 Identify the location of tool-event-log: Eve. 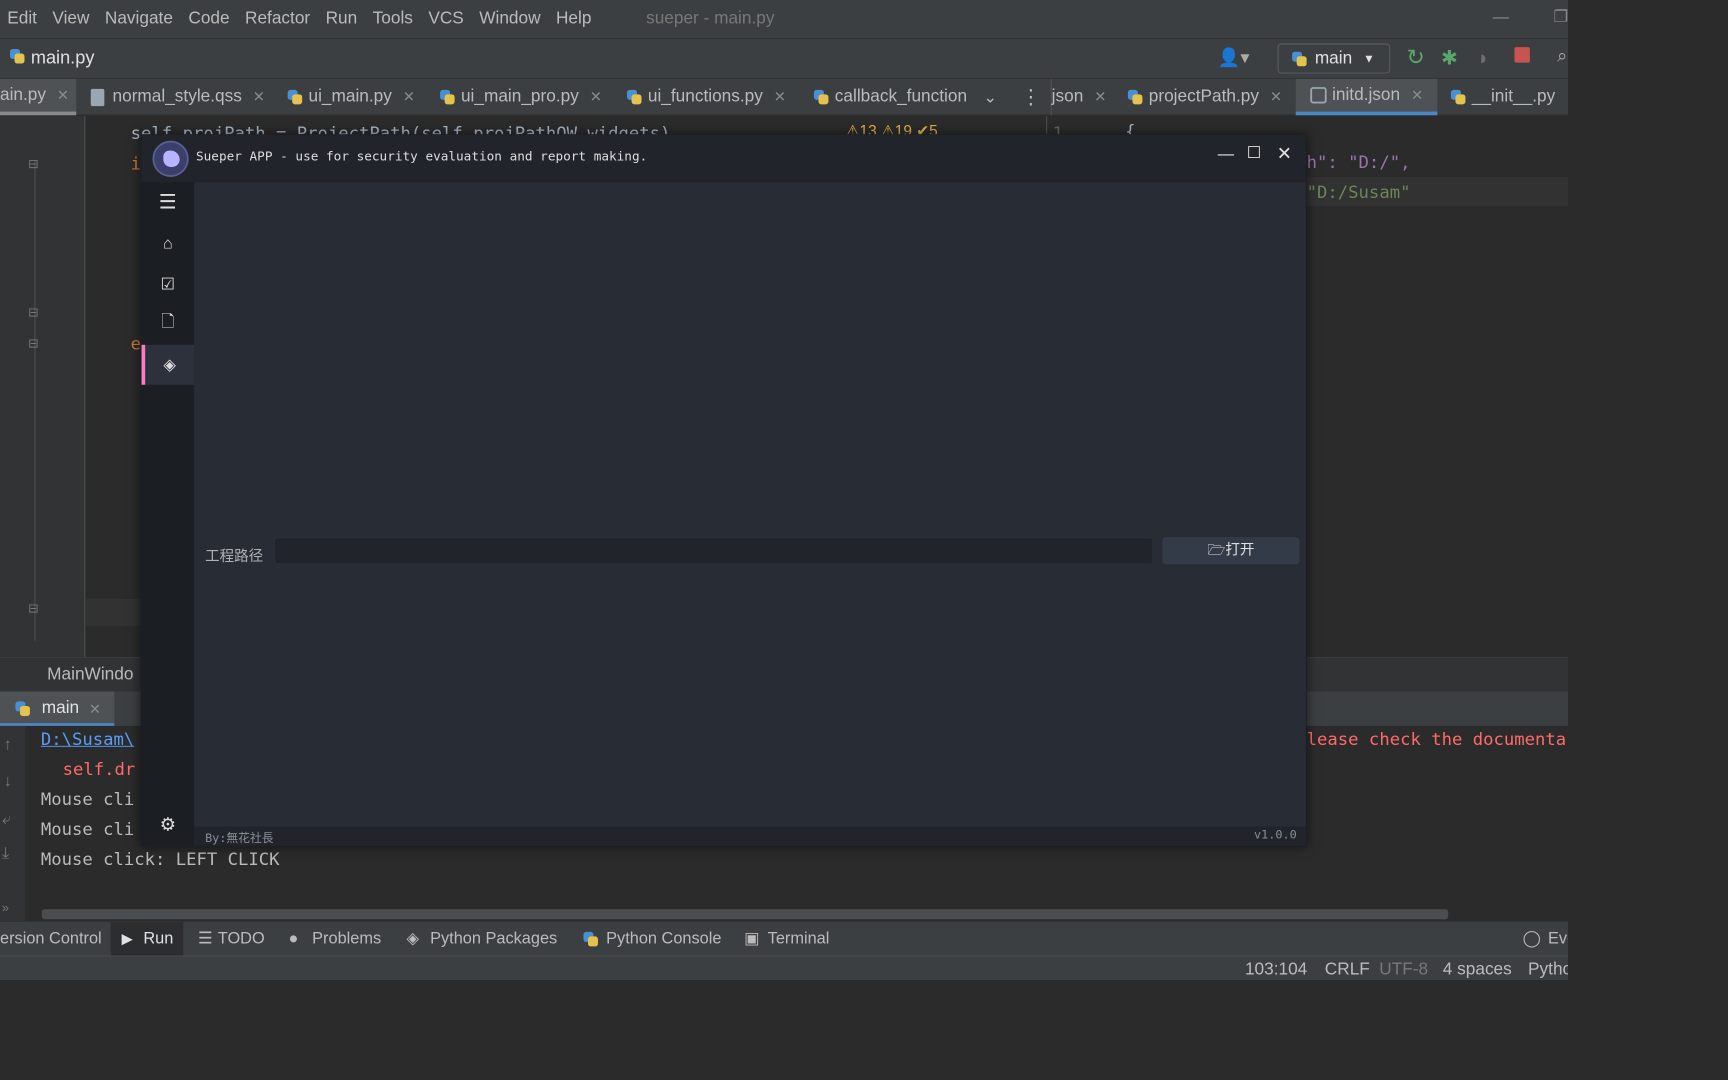
(1558, 938).